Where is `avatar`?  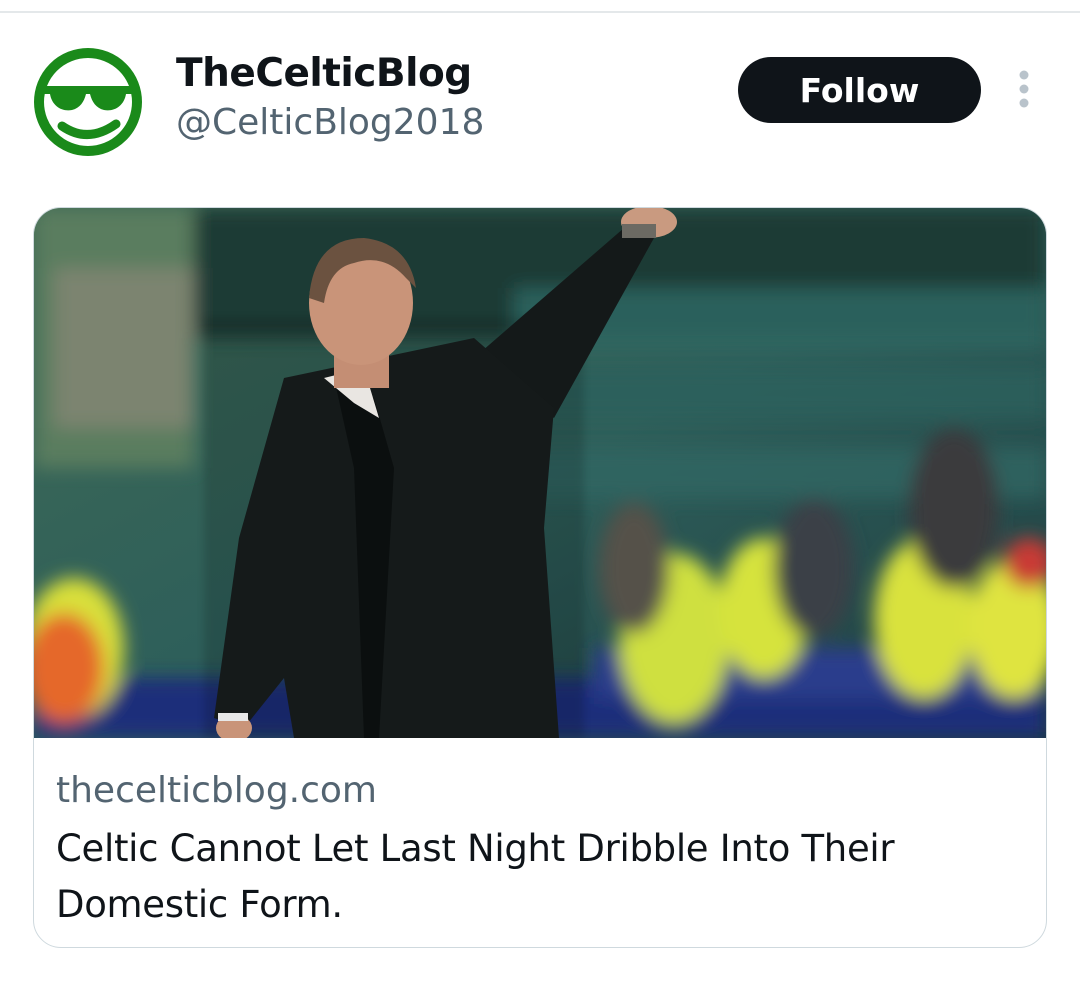
avatar is located at coordinates (88, 102).